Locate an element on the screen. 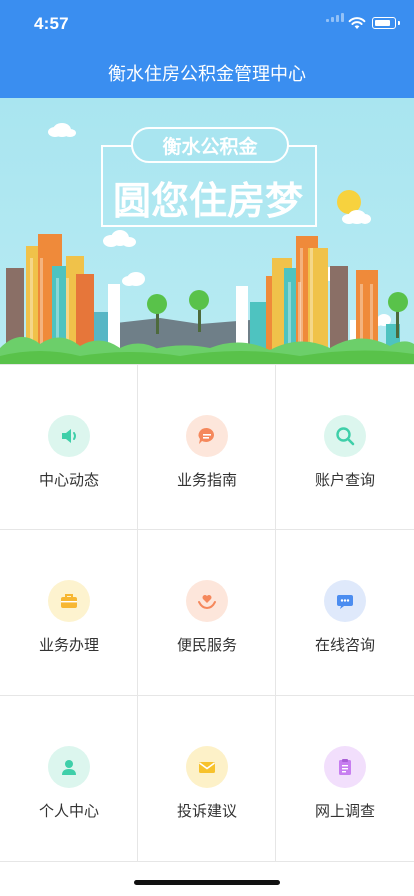 Image resolution: width=414 pixels, height=896 pixels. menu-item-account-query: 账户查询 is located at coordinates (345, 447).